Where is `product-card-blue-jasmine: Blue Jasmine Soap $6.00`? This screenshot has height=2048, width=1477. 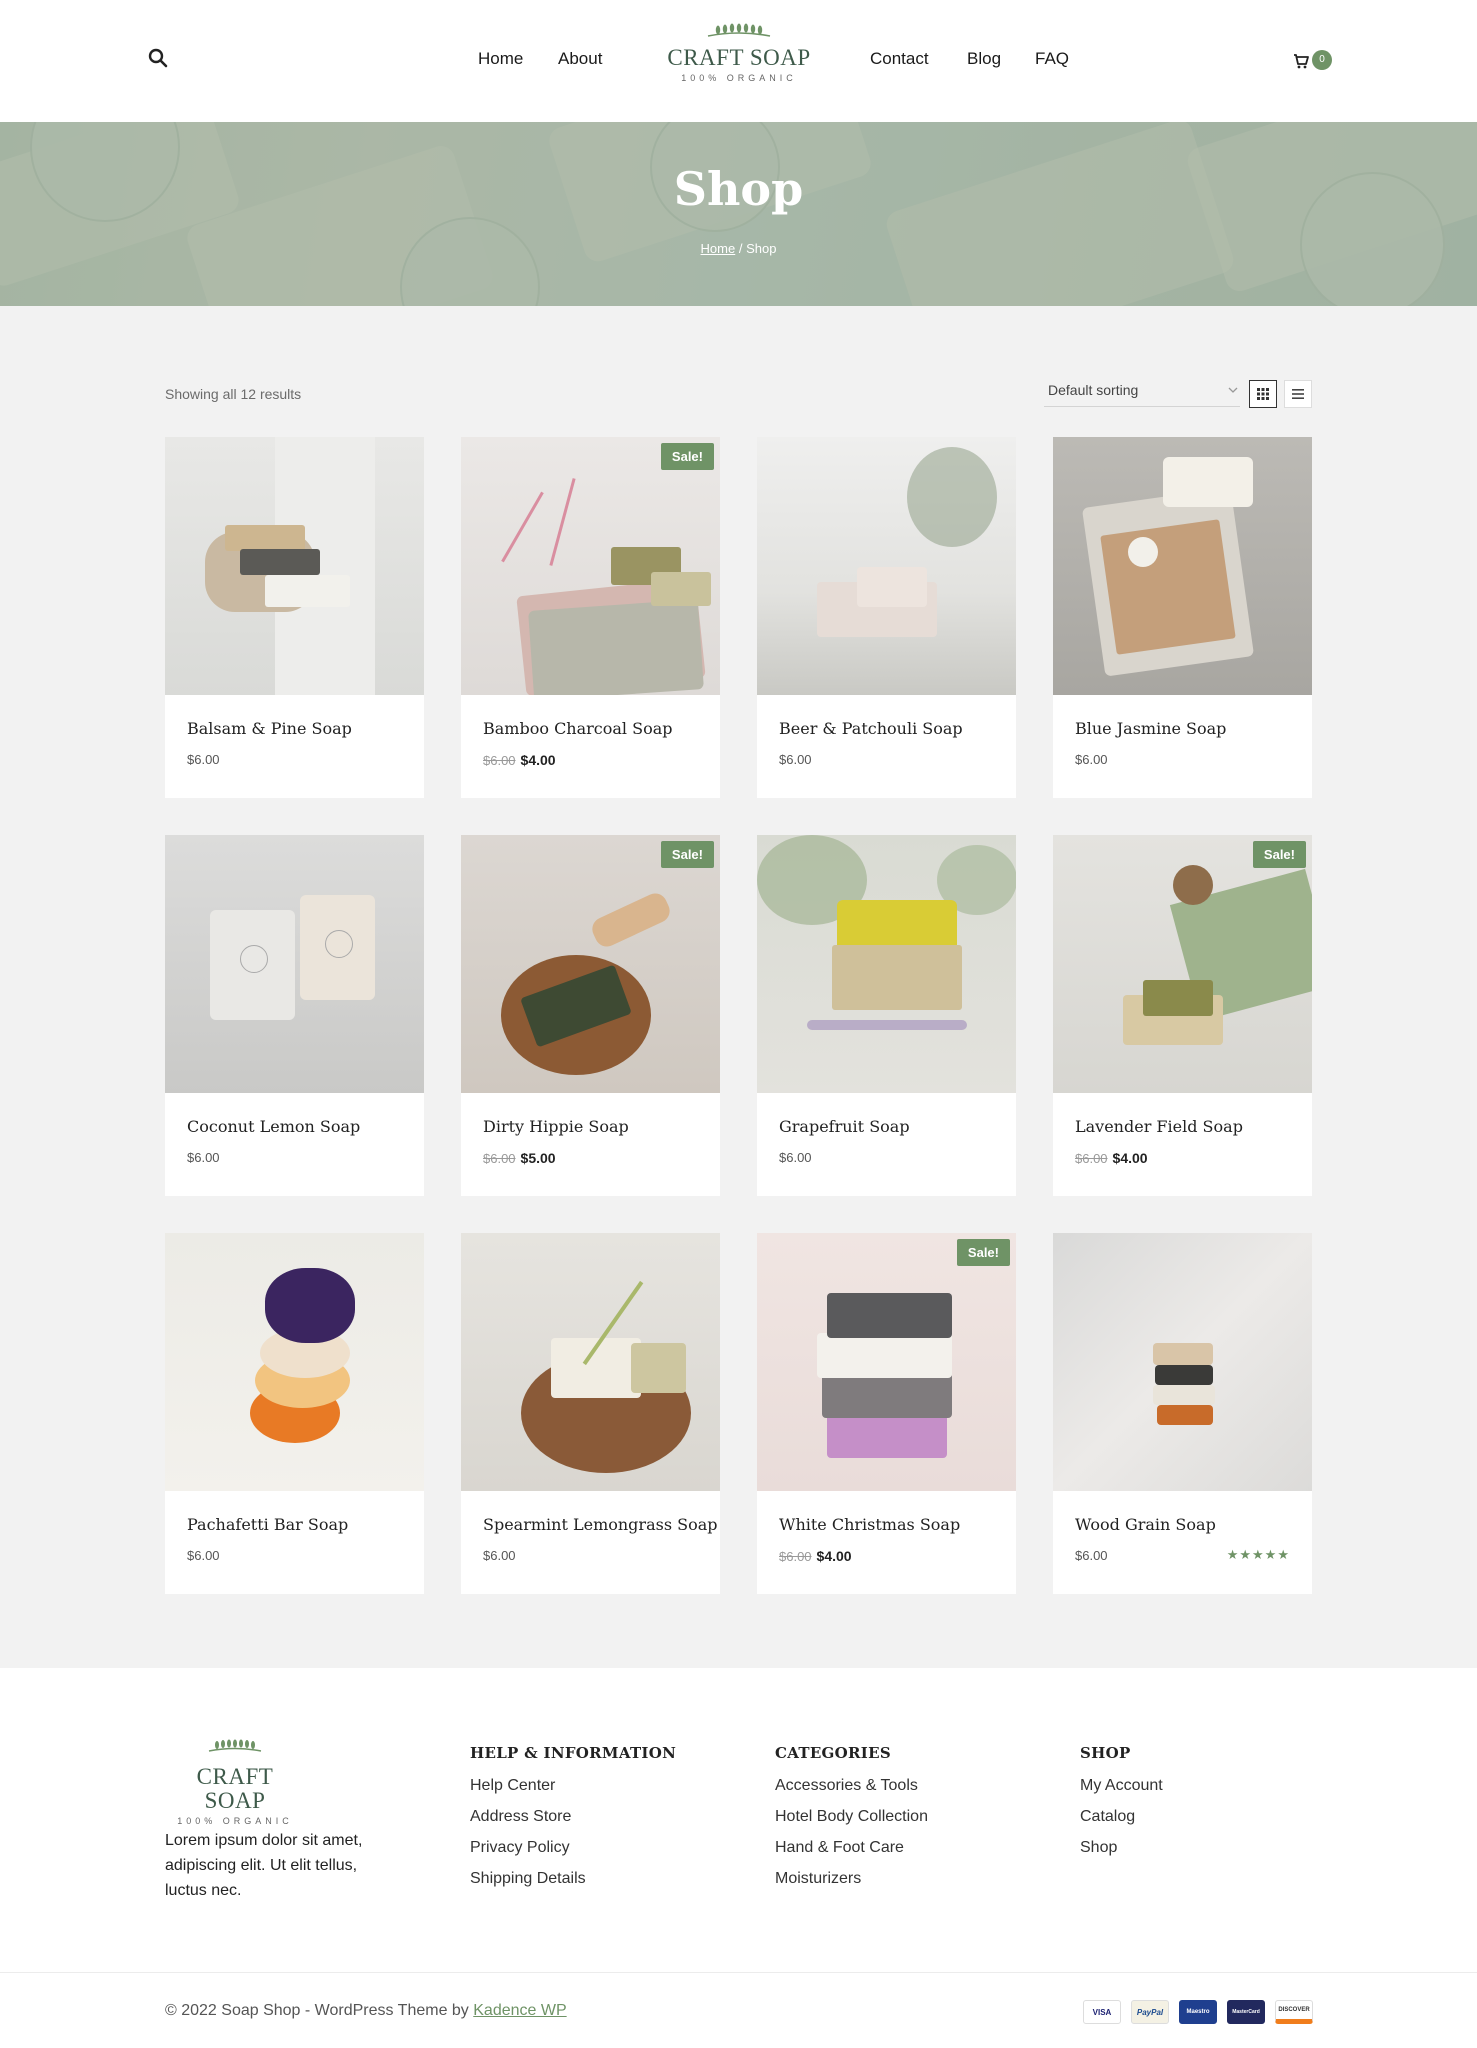
product-card-blue-jasmine: Blue Jasmine Soap $6.00 is located at coordinates (1182, 617).